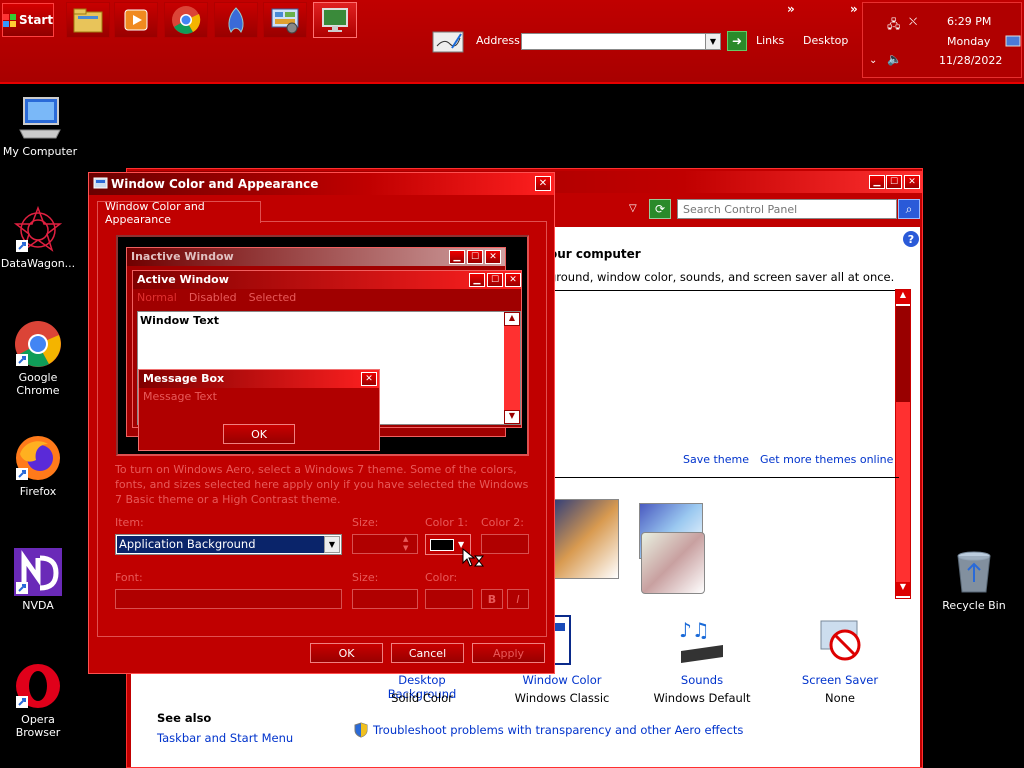 The width and height of the screenshot is (1024, 768). Describe the element at coordinates (405, 544) in the screenshot. I see `spinner-arrows-icon: ▲ ▼` at that location.